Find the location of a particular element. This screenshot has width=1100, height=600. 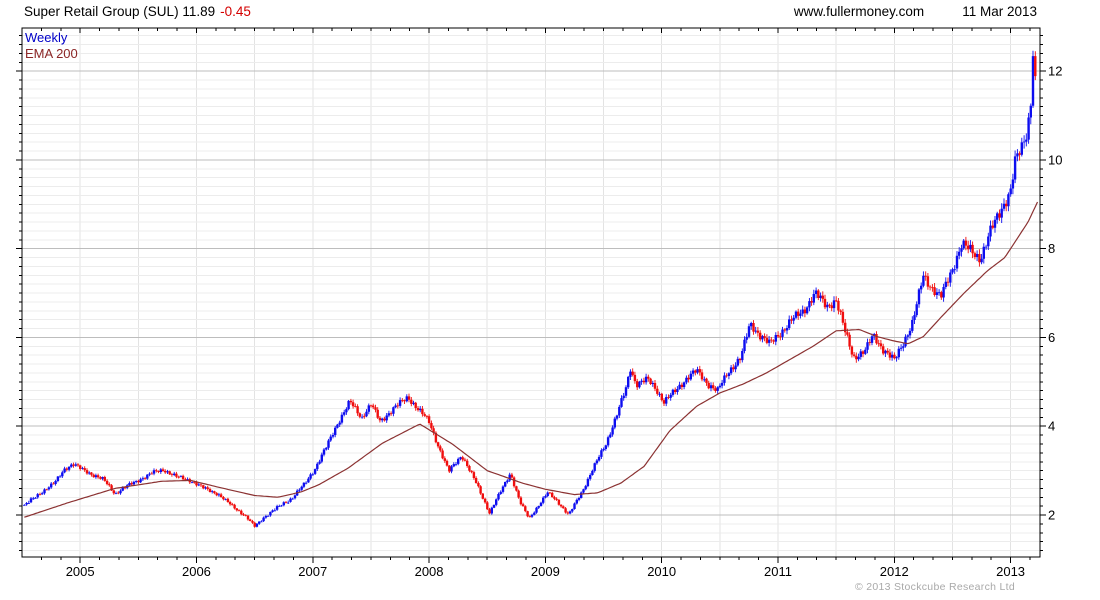

y-axis-price-label: 12 is located at coordinates (1055, 71).